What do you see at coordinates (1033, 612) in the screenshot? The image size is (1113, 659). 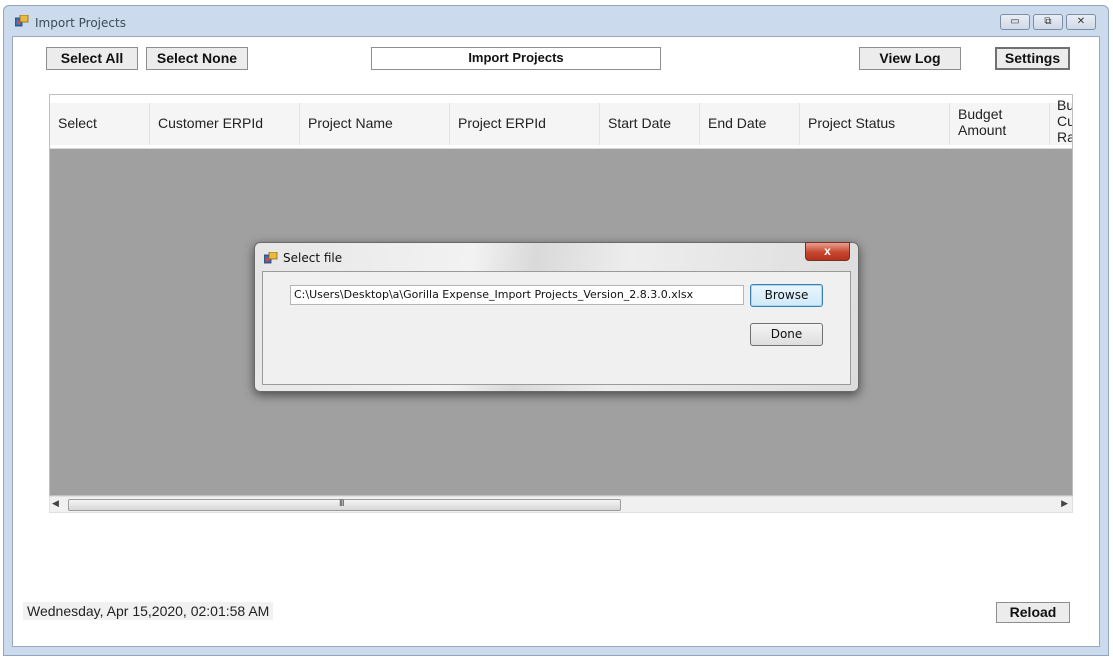 I see `reload-button: Reload` at bounding box center [1033, 612].